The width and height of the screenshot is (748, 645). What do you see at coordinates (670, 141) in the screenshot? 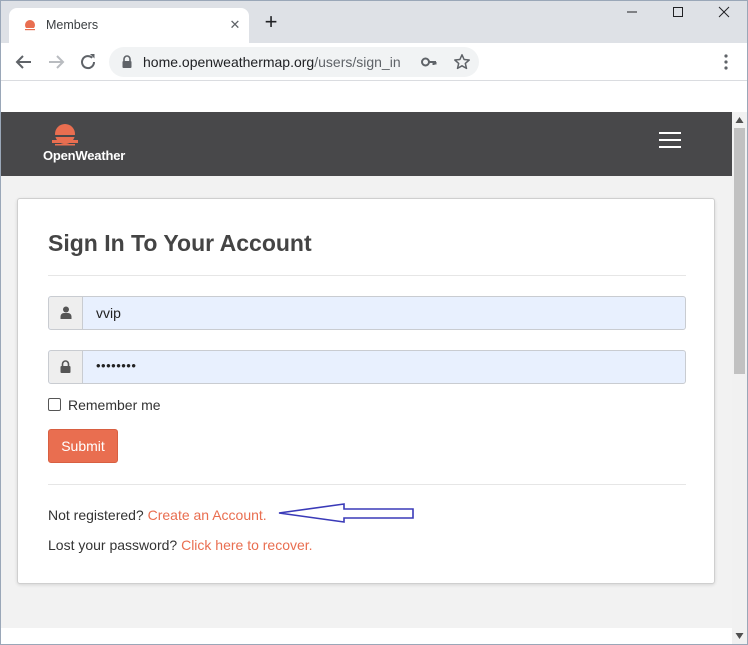
I see `hamburger-menu-icon` at bounding box center [670, 141].